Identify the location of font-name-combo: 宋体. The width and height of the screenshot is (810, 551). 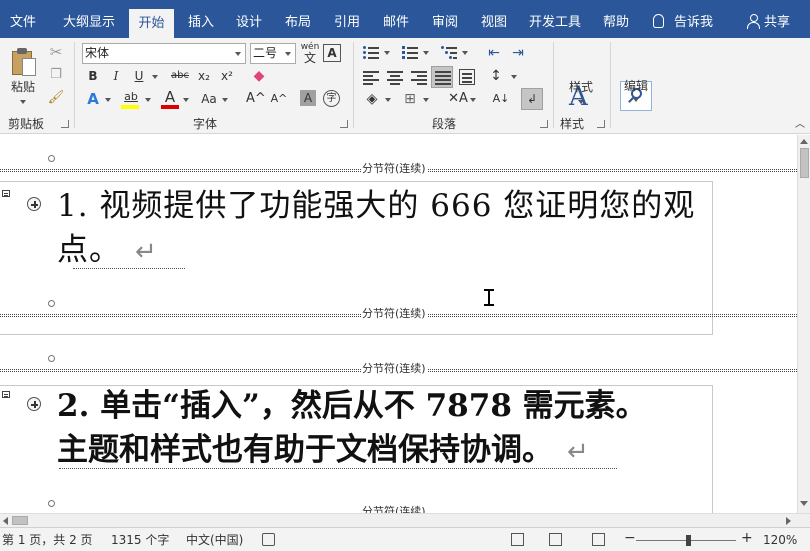
(164, 53).